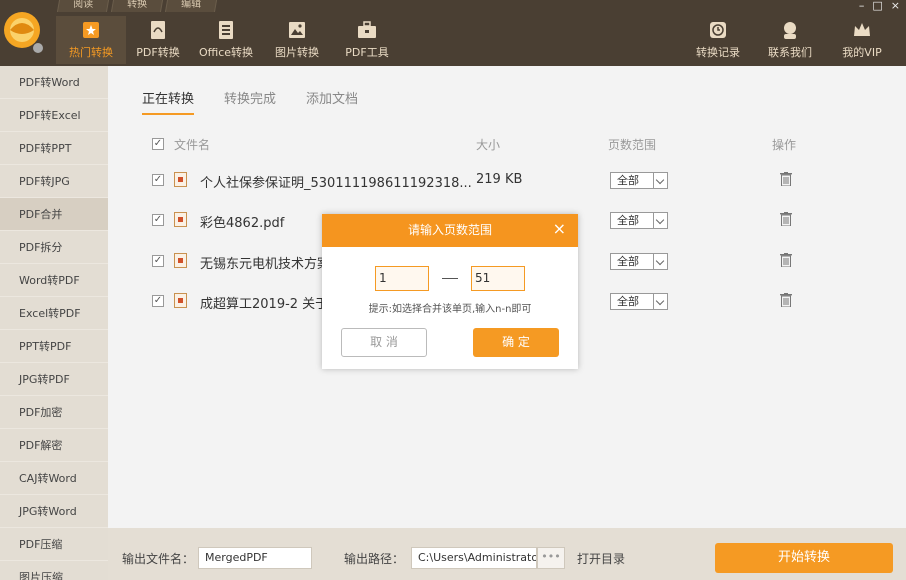 The width and height of the screenshot is (906, 580). What do you see at coordinates (790, 30) in the screenshot?
I see `support-icon` at bounding box center [790, 30].